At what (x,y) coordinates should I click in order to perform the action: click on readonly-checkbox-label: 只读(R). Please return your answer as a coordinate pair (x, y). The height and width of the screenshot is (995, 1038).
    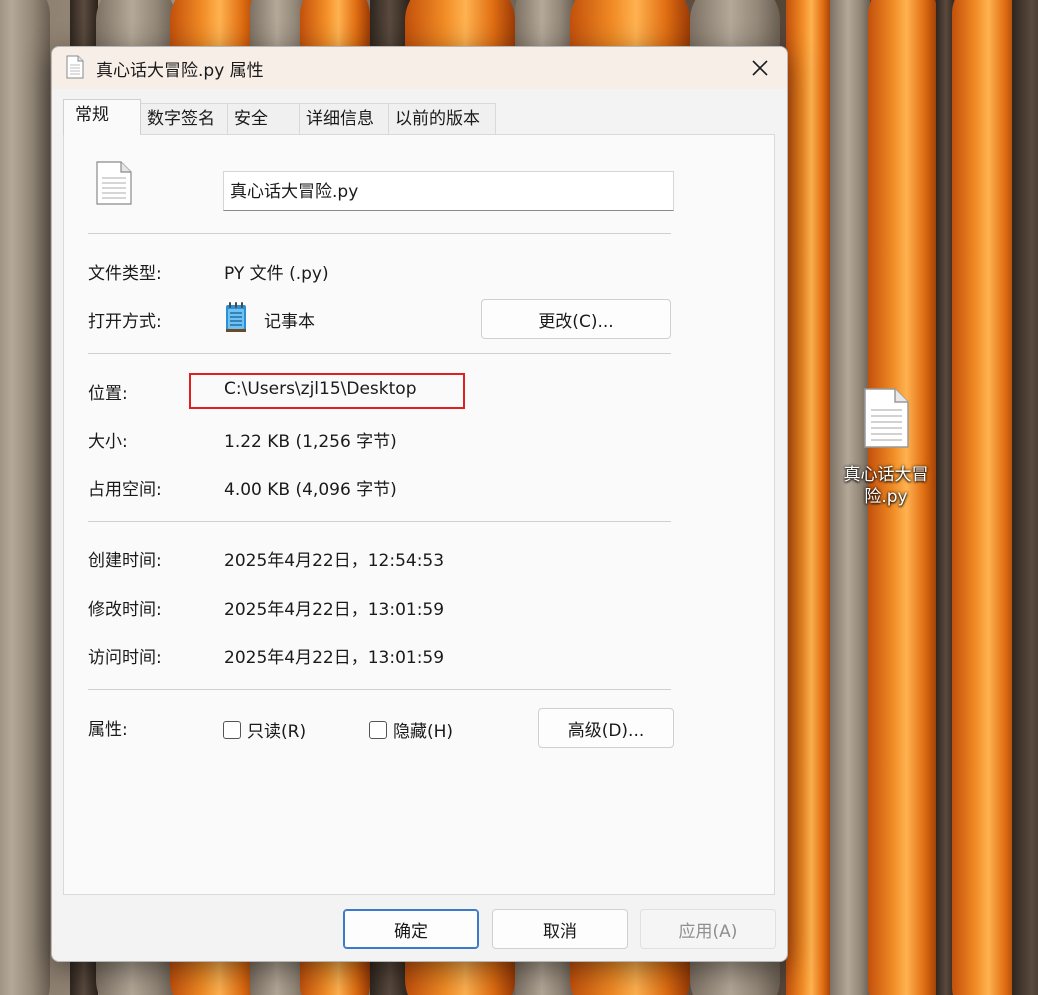
    Looking at the image, I should click on (277, 732).